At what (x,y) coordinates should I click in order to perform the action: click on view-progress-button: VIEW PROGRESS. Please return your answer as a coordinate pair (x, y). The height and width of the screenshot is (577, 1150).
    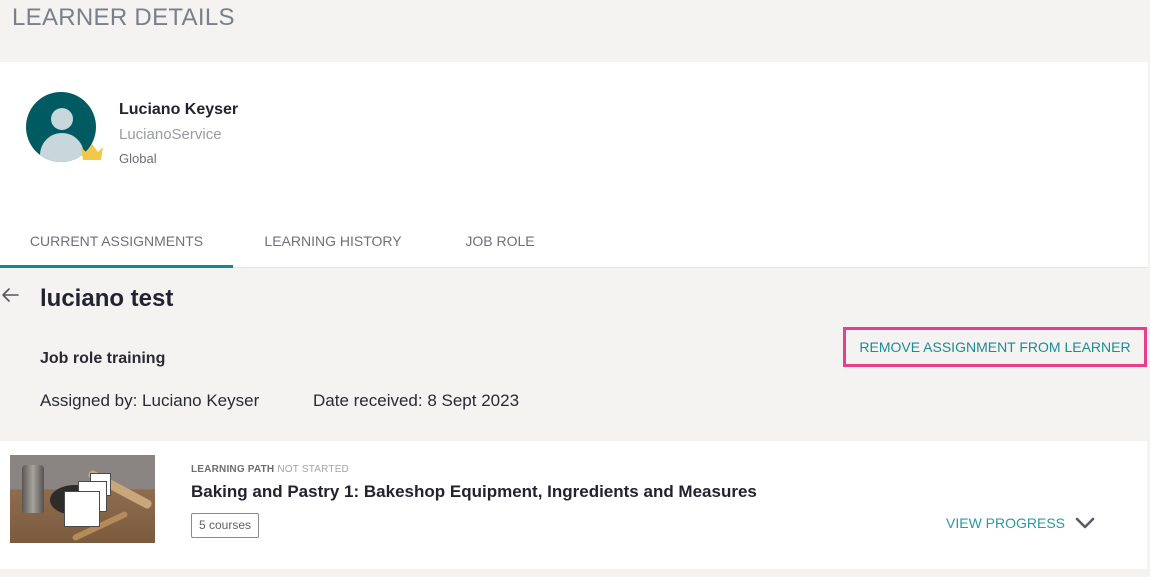
    Looking at the image, I should click on (1020, 523).